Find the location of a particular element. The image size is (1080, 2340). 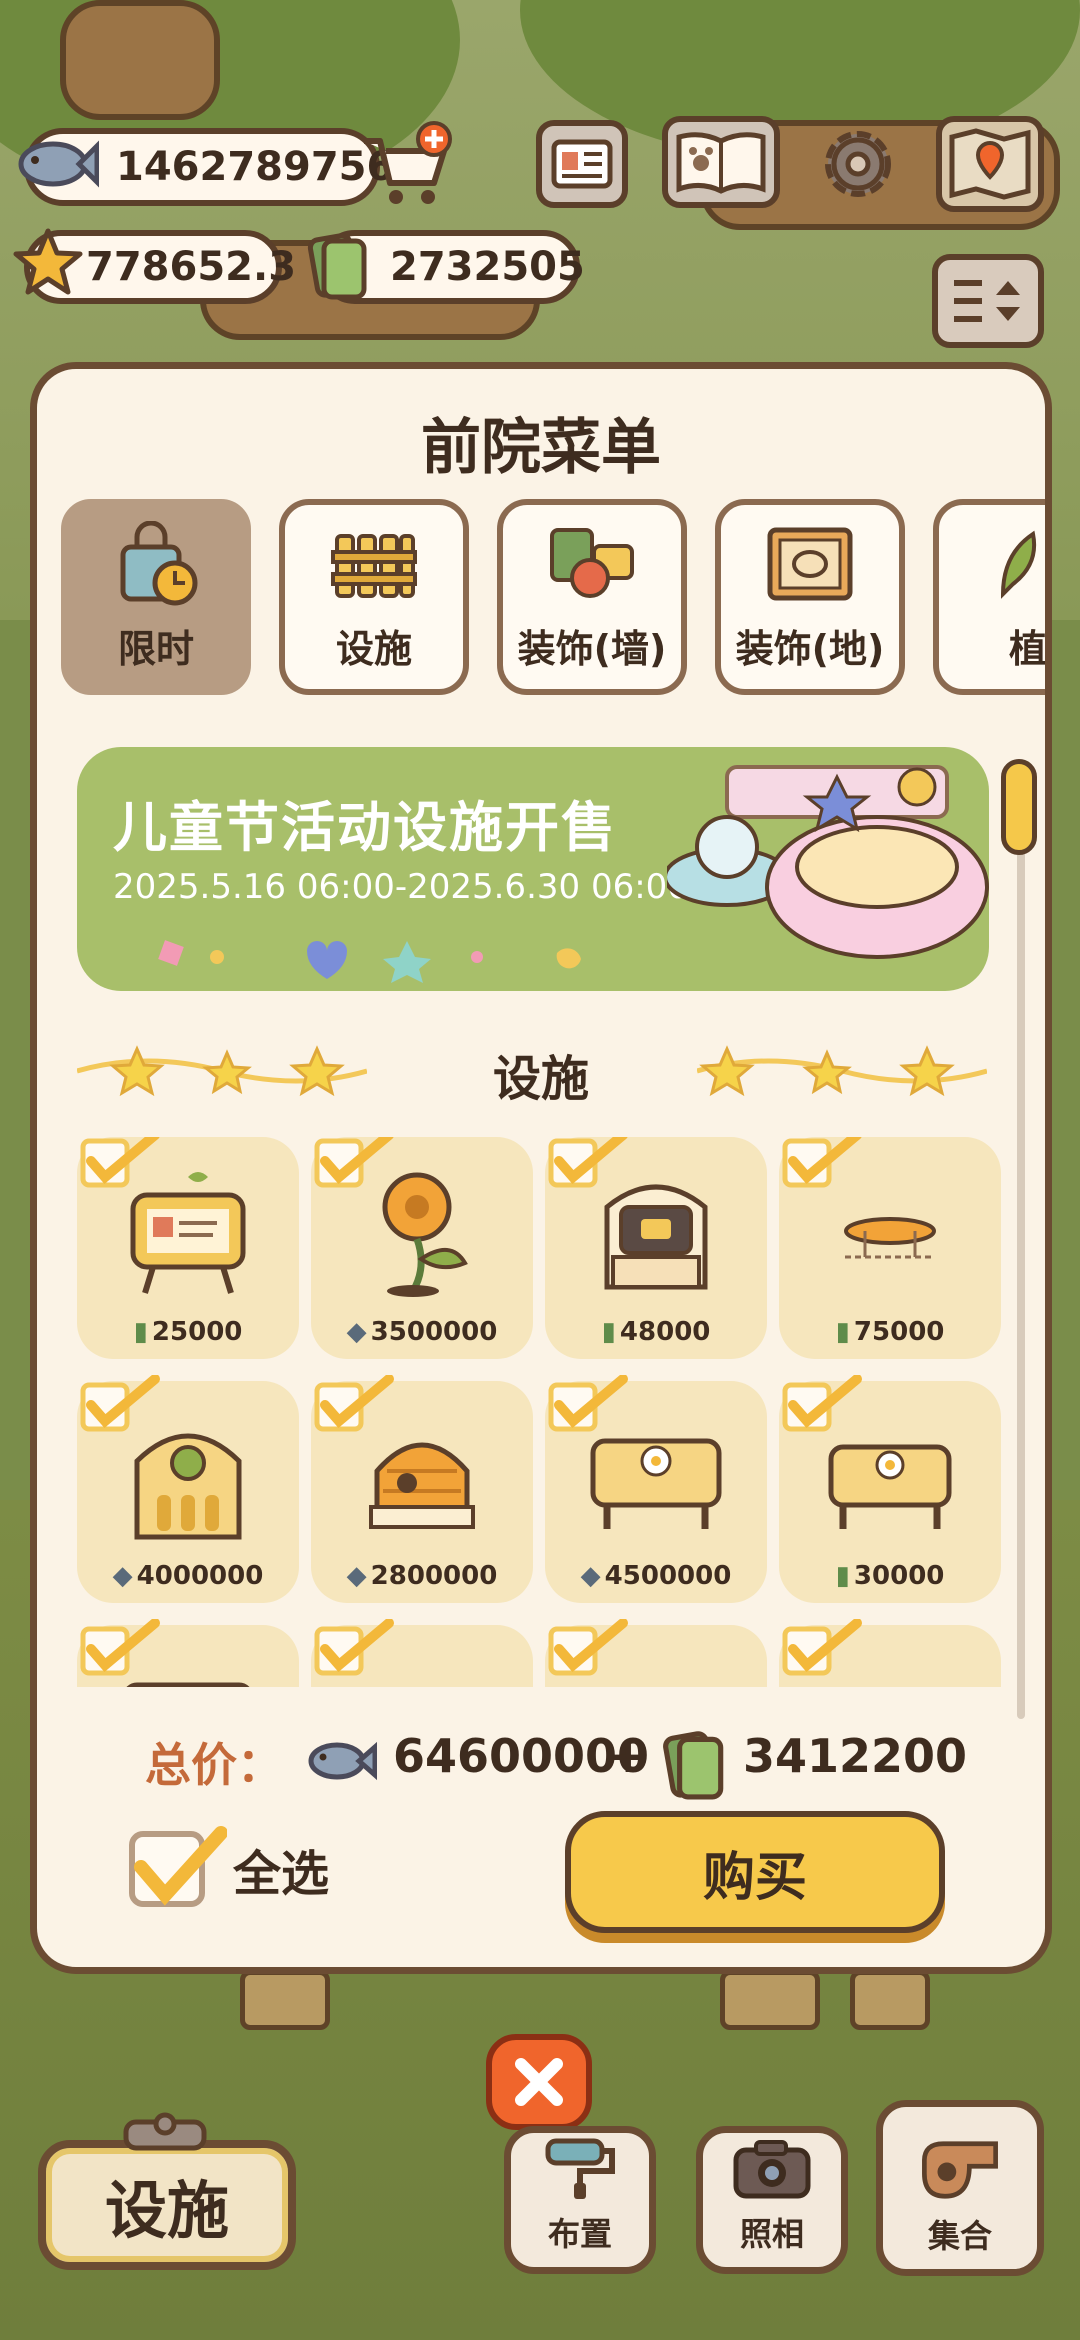

paw-book-icon is located at coordinates (721, 163).